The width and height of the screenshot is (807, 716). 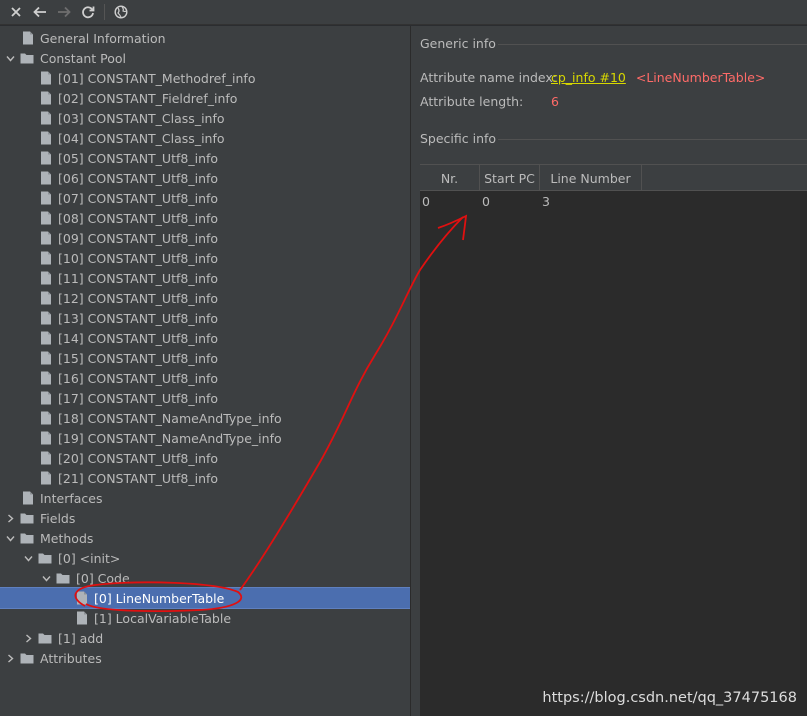 I want to click on close-icon, so click(x=16, y=12).